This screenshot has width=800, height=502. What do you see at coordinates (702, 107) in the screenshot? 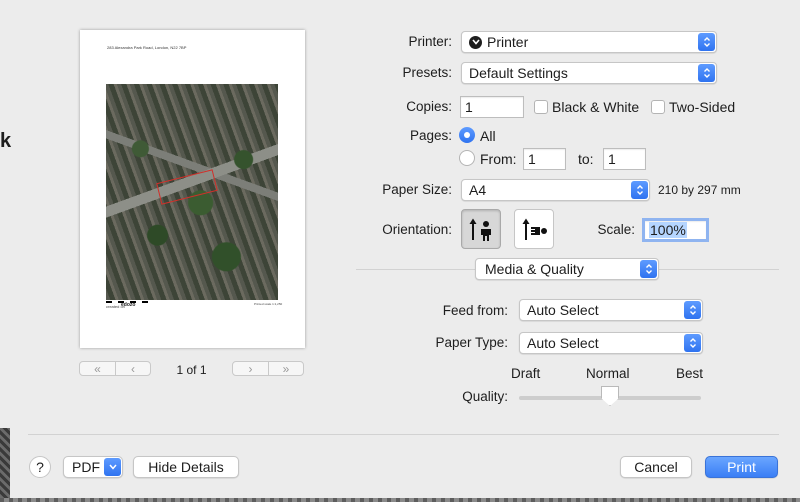
I see `two-sided-label: Two-Sided` at bounding box center [702, 107].